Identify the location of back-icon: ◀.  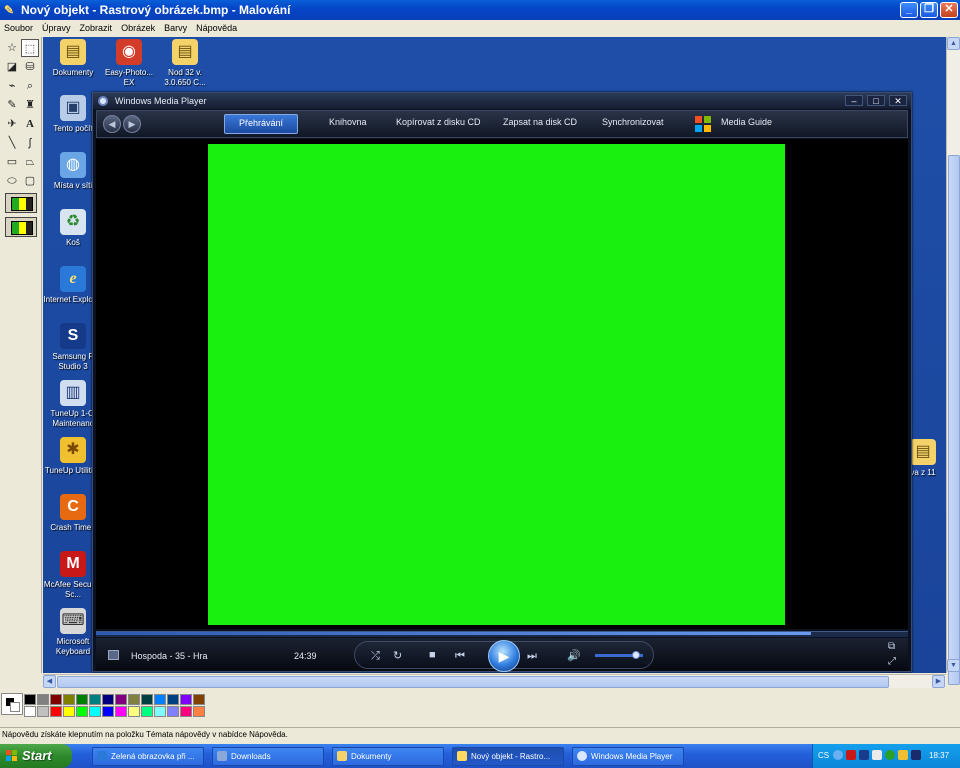
(112, 124).